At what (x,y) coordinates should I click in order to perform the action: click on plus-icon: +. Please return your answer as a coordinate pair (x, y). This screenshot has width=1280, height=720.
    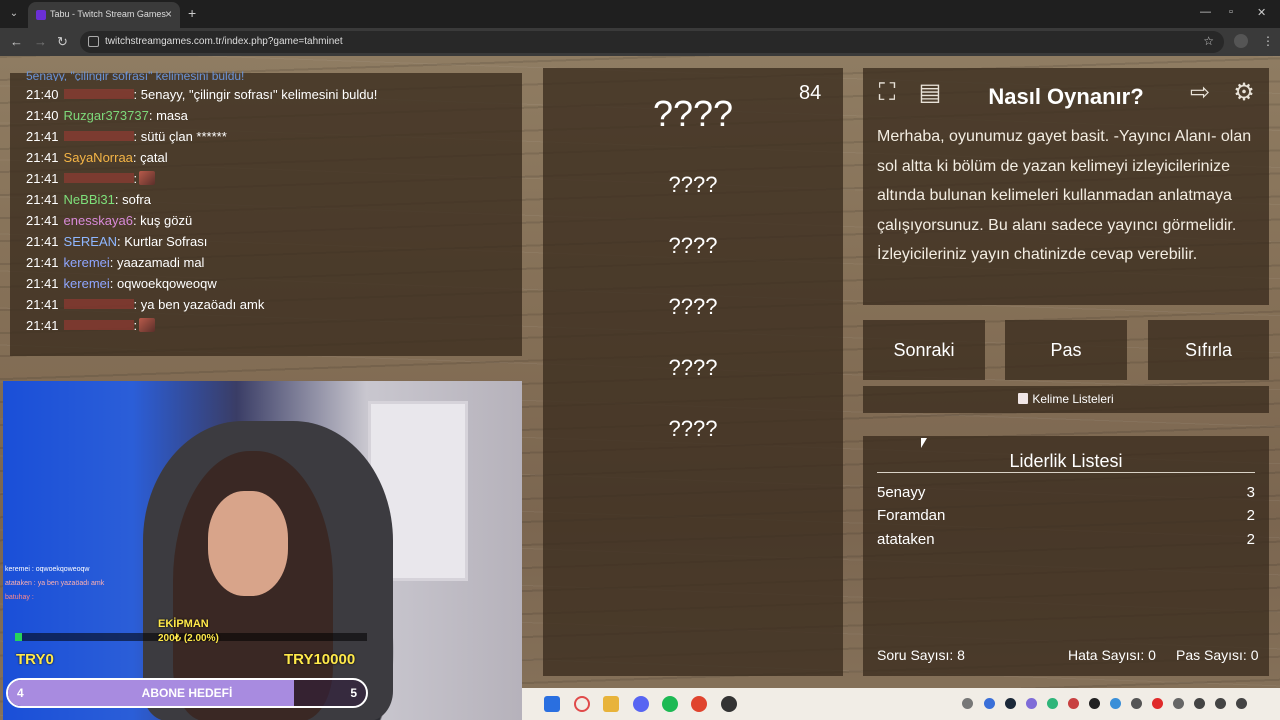
    Looking at the image, I should click on (192, 13).